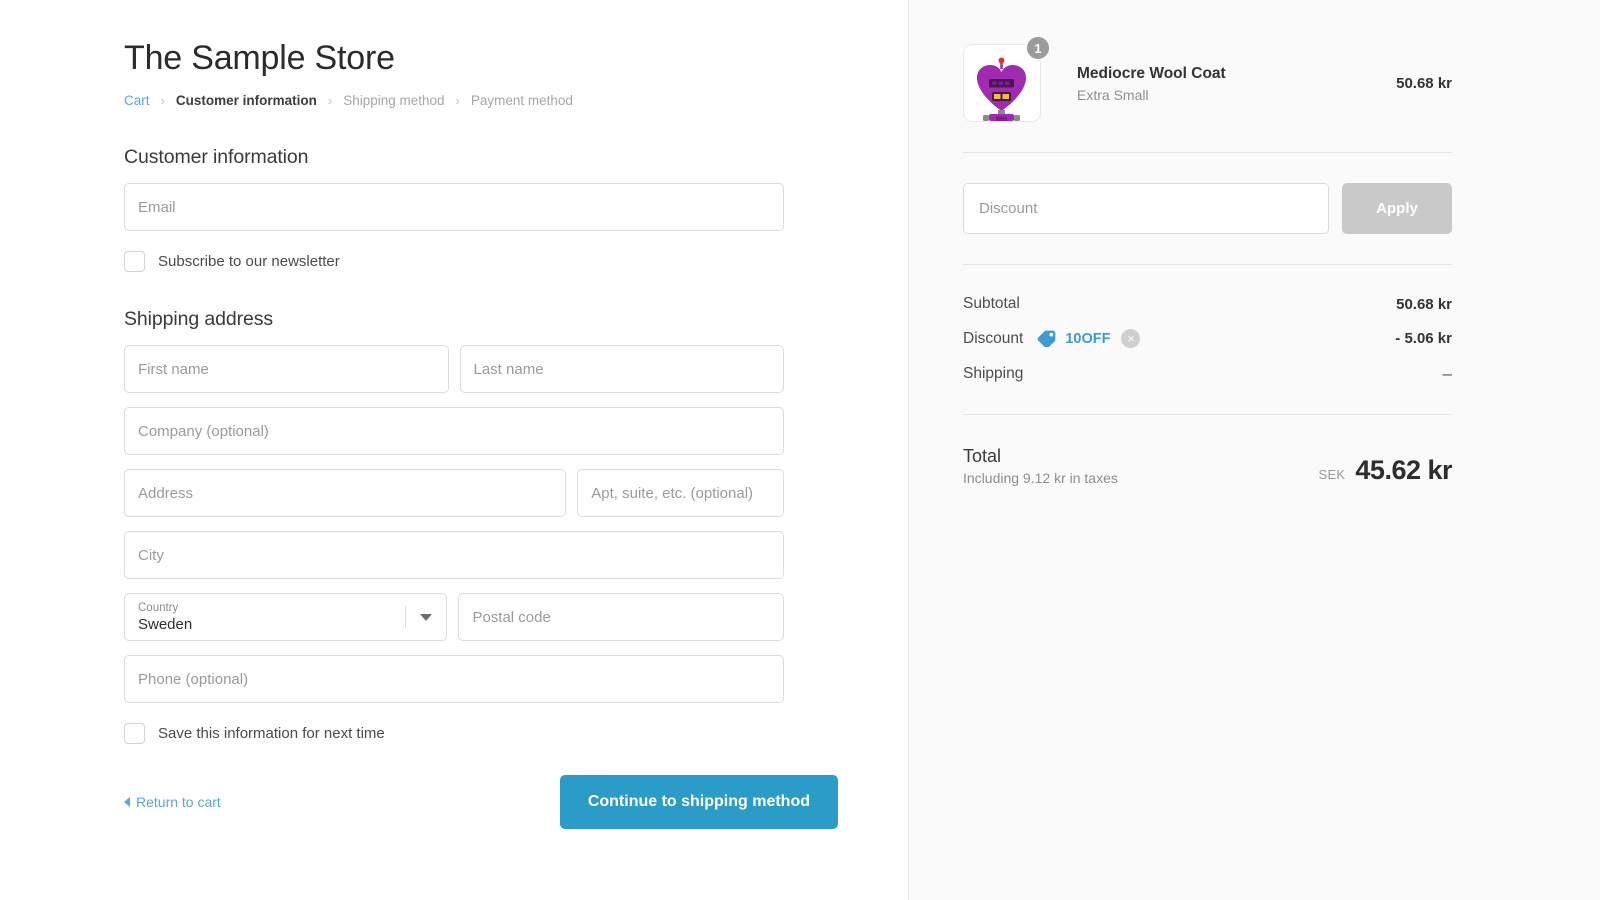  What do you see at coordinates (454, 617) in the screenshot?
I see `country-postal-field-row: Country Sweden Postal code` at bounding box center [454, 617].